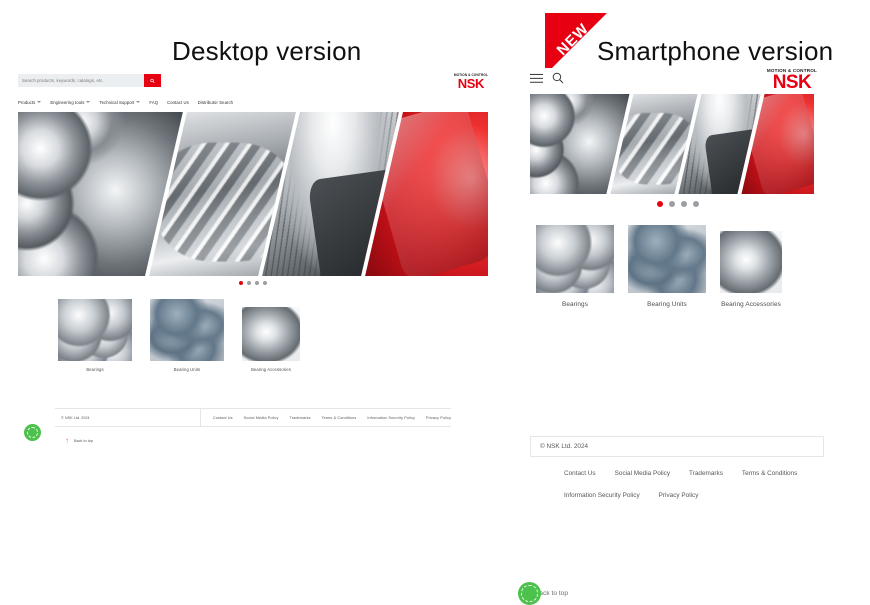 The height and width of the screenshot is (605, 870). What do you see at coordinates (543, 593) in the screenshot?
I see `phone-back-to-top: Back to top` at bounding box center [543, 593].